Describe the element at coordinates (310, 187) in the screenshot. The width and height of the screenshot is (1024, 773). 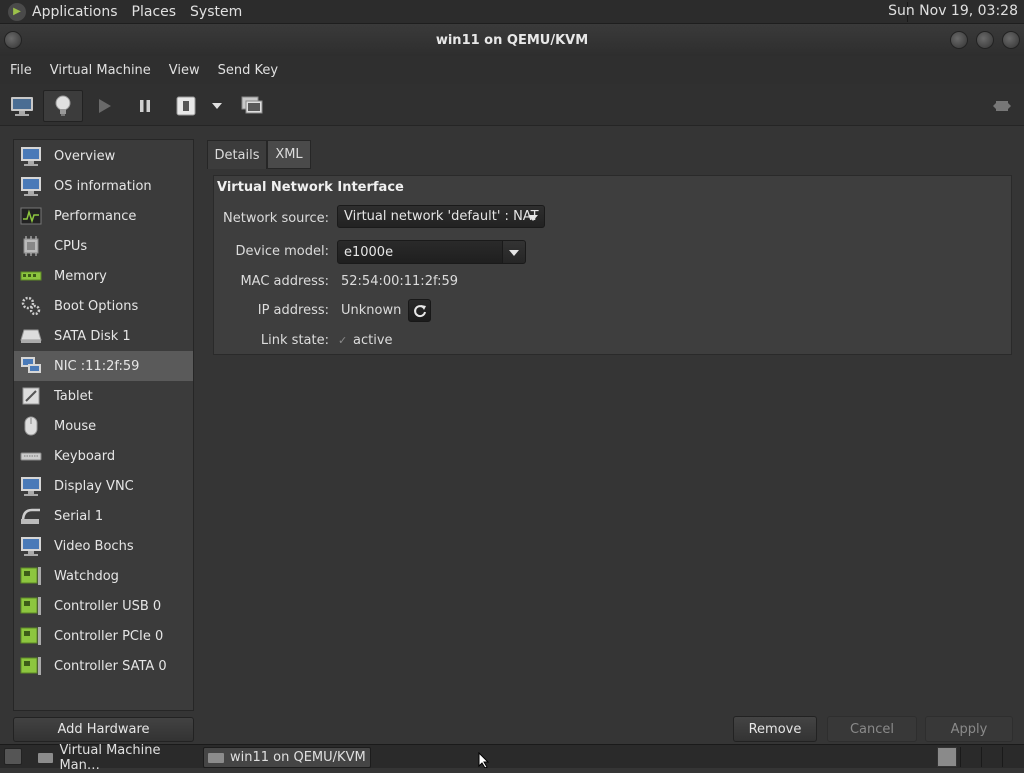
I see `section-title: Virtual Network Interface` at that location.